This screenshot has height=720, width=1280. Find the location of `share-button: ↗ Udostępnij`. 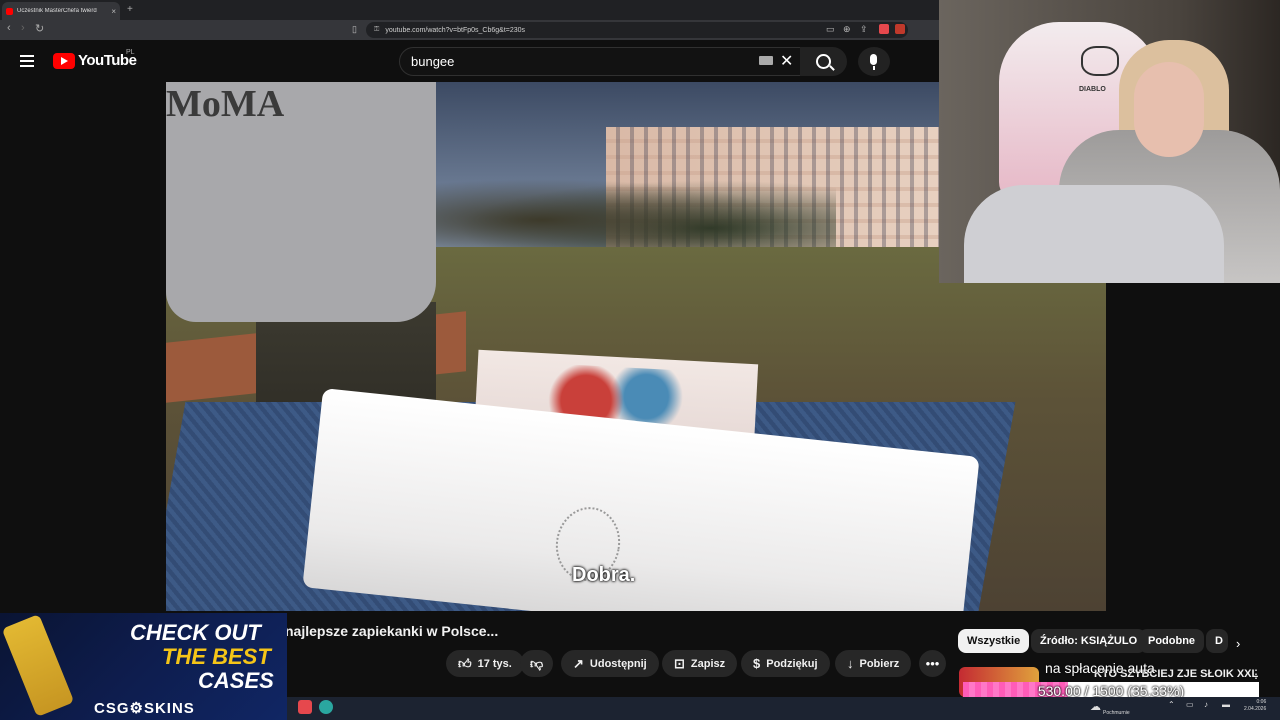

share-button: ↗ Udostępnij is located at coordinates (610, 663).